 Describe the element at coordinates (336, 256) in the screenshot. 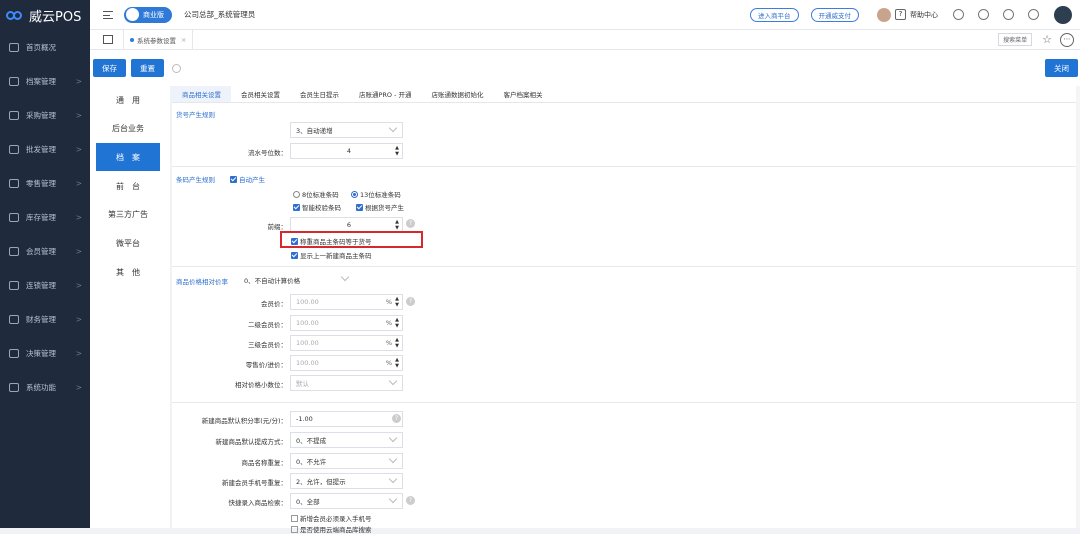

I see `checkbox-label: 显示上一新建商品主条码` at that location.